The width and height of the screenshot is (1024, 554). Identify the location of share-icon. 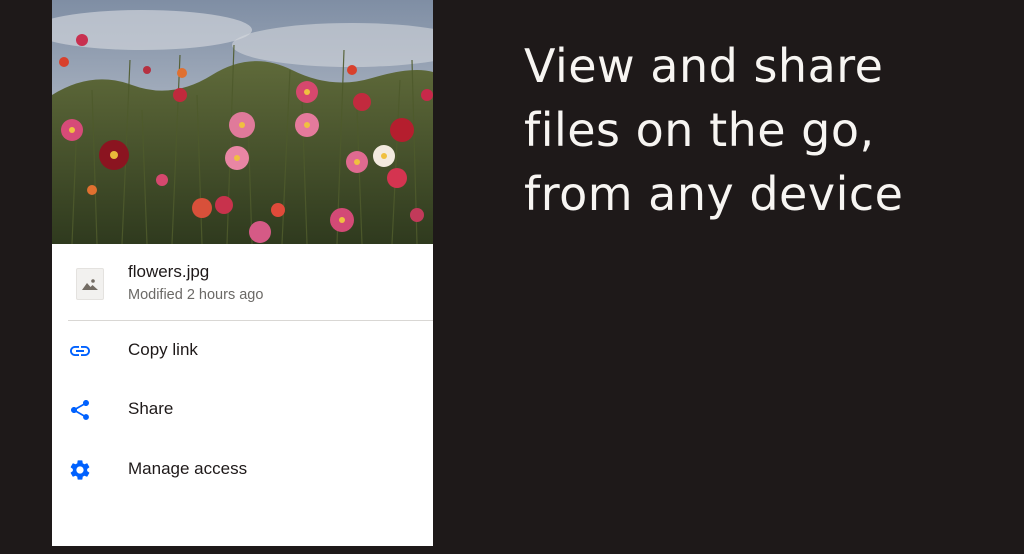
(80, 410).